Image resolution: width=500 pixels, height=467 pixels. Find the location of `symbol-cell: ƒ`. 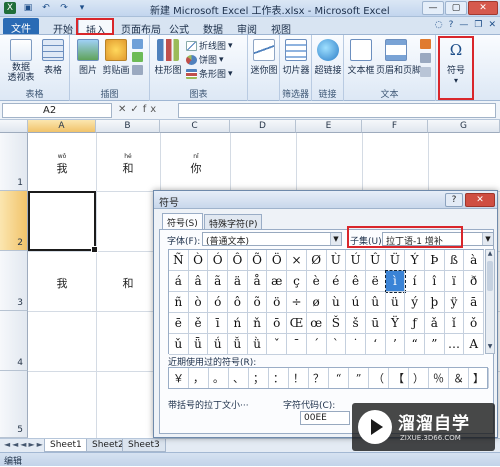

symbol-cell: ƒ is located at coordinates (415, 323).